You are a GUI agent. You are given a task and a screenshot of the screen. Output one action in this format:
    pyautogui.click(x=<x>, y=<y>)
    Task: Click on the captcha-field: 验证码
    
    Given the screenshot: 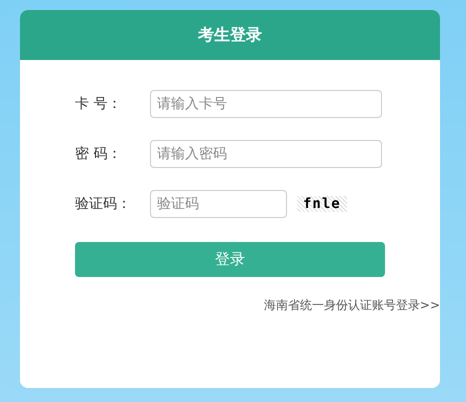 What is the action you would take?
    pyautogui.click(x=218, y=204)
    